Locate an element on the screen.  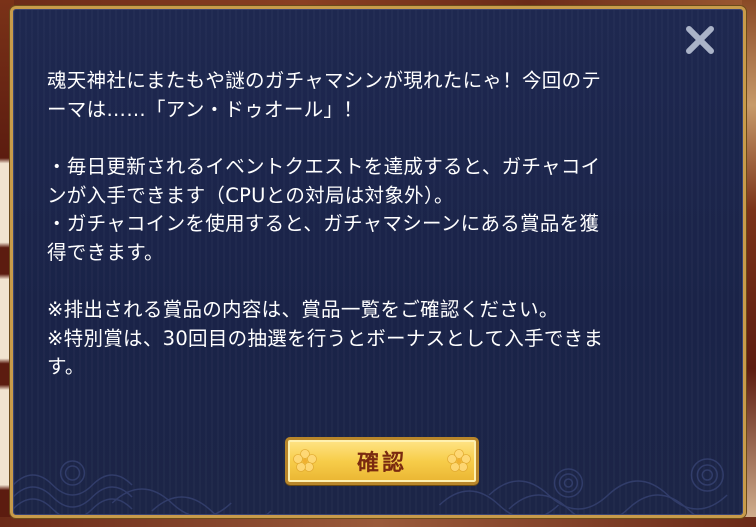
confirm-button: 確認 is located at coordinates (382, 461).